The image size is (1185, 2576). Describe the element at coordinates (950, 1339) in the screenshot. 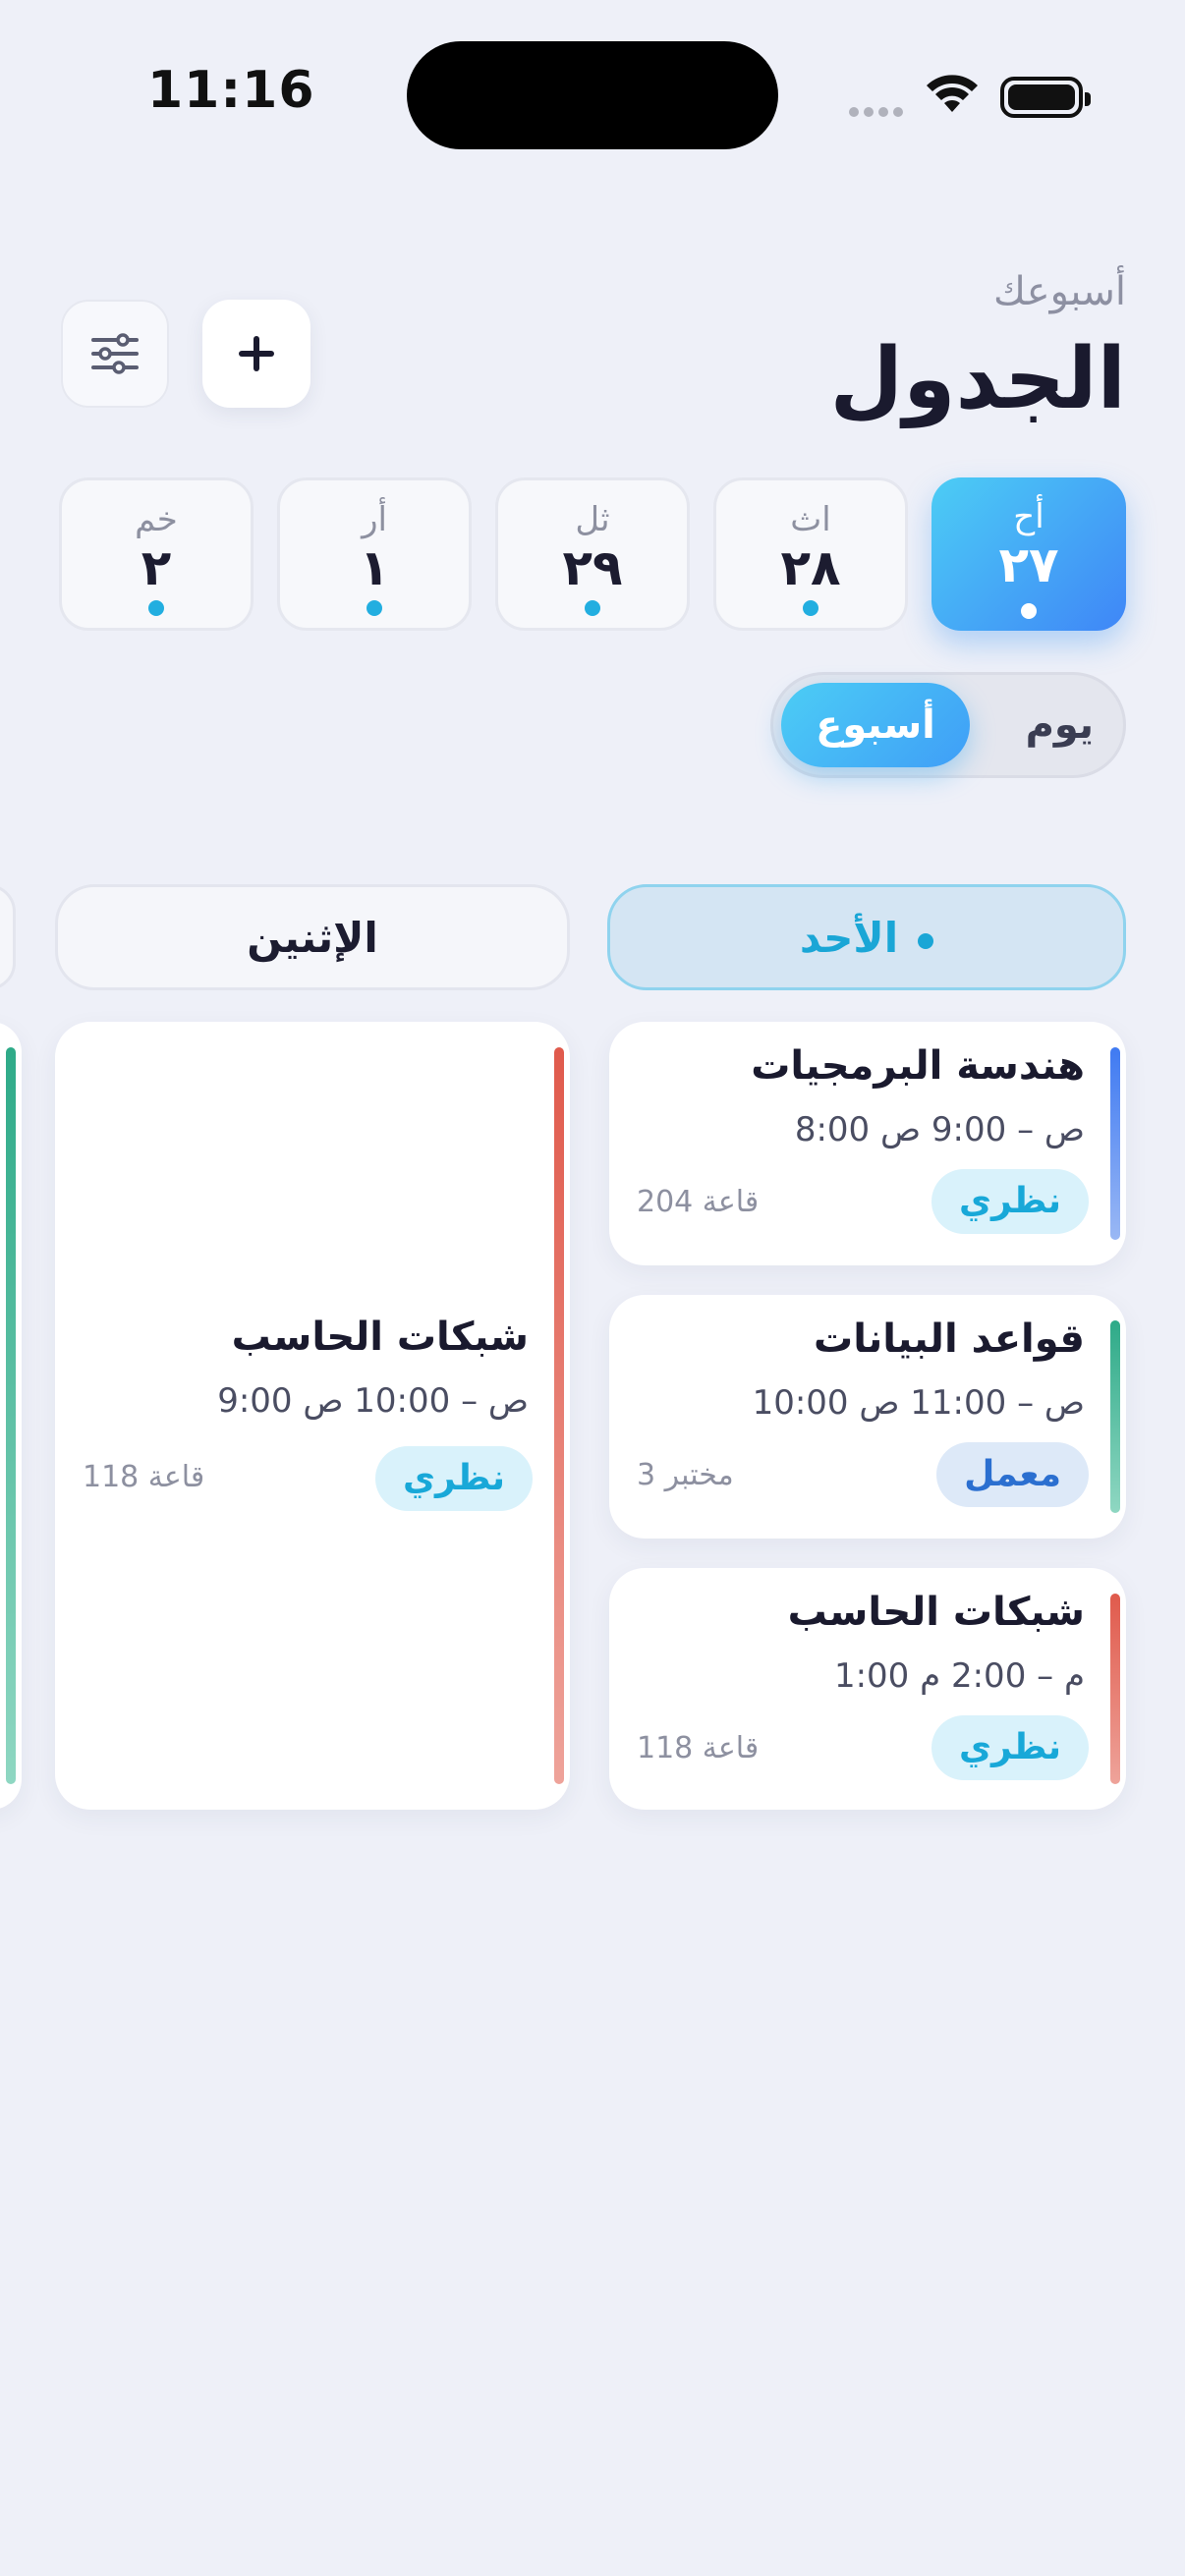

I see `class-title: قواعد البيانات` at that location.